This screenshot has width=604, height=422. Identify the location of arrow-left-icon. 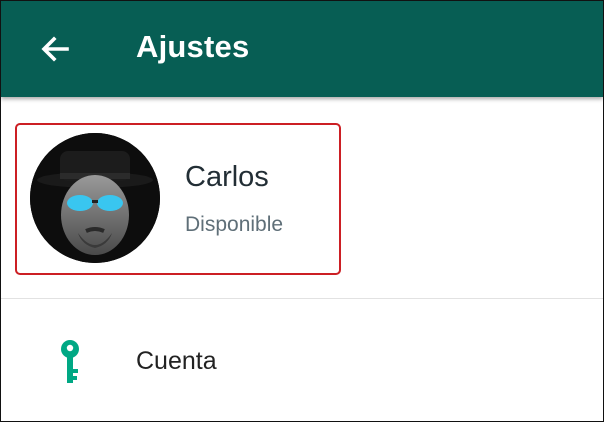
(55, 49).